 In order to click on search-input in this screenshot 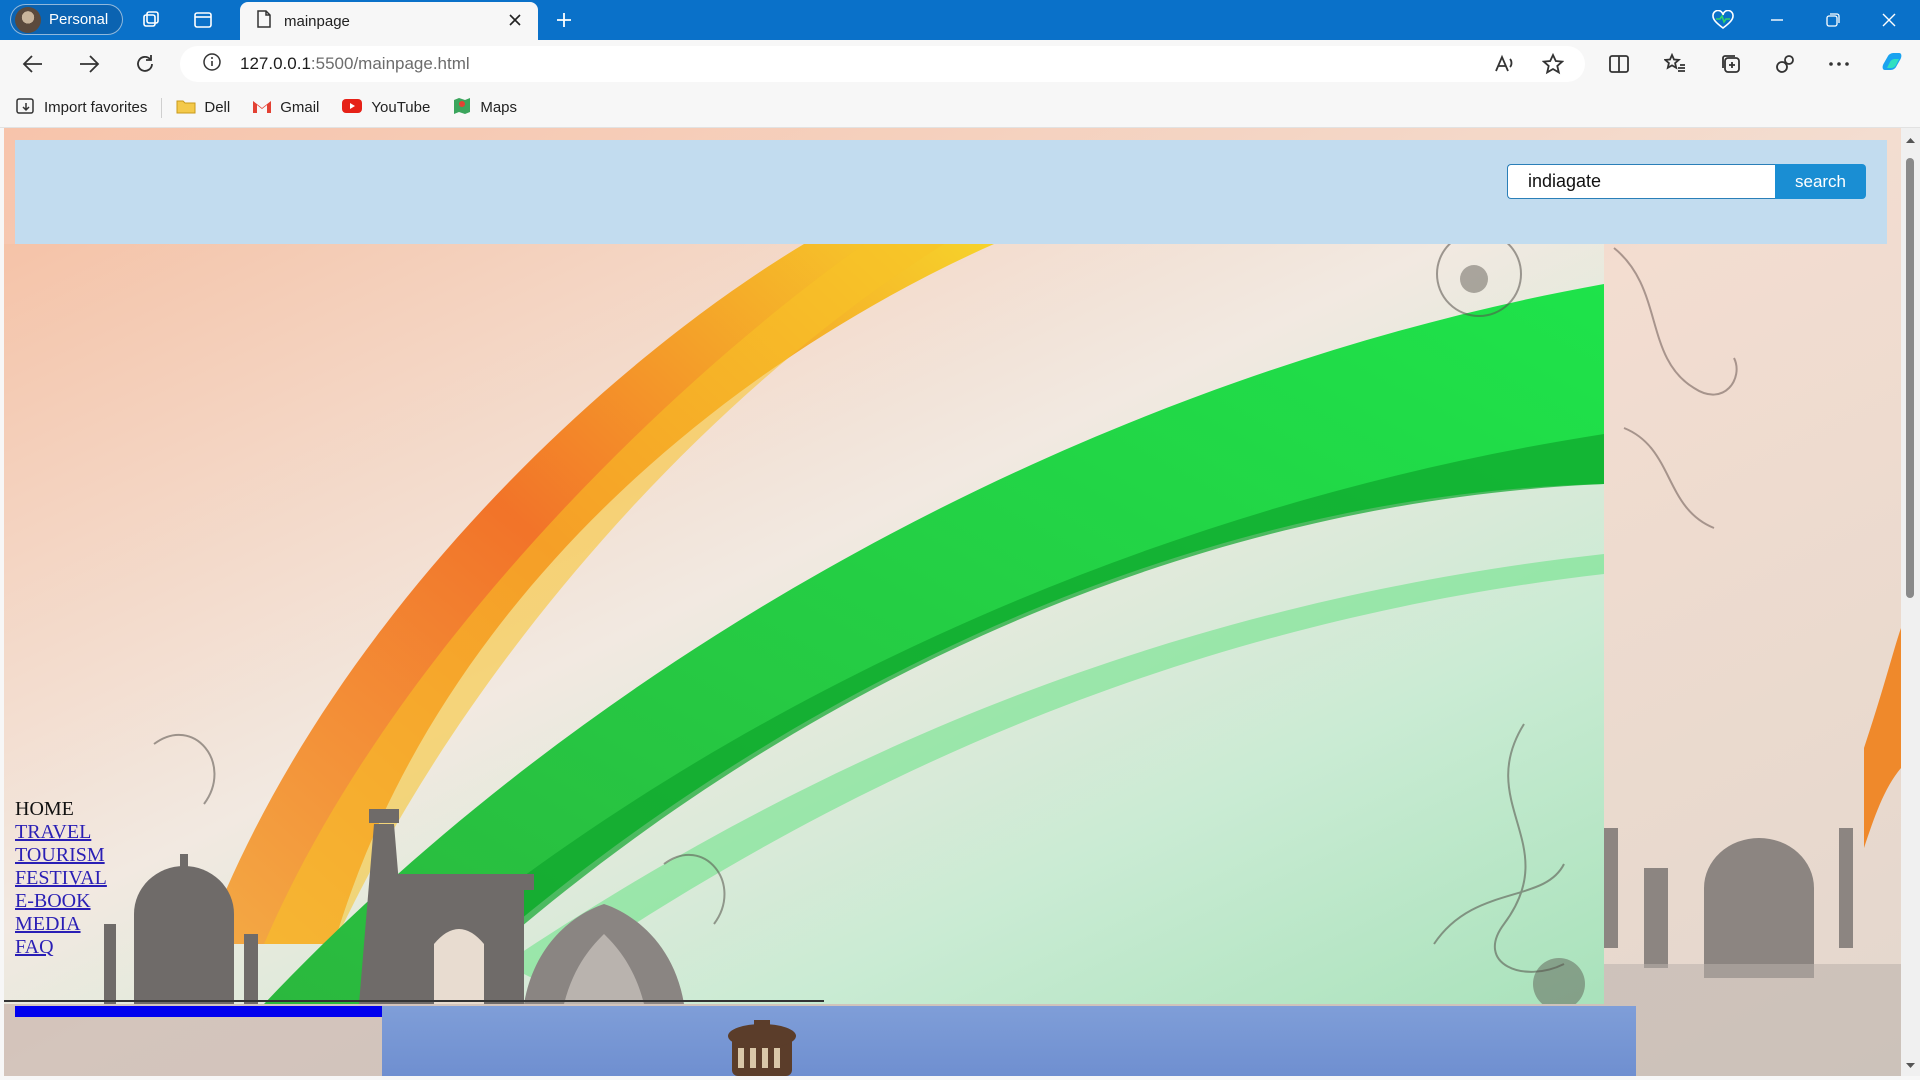, I will do `click(1641, 181)`.